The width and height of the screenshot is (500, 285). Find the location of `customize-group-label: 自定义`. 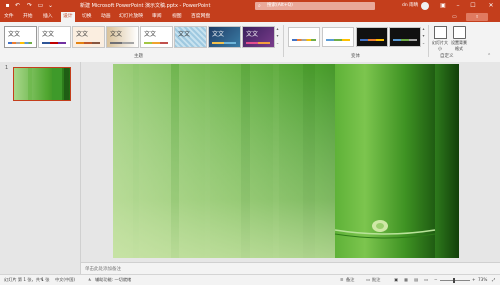

customize-group-label: 自定义 is located at coordinates (447, 56).